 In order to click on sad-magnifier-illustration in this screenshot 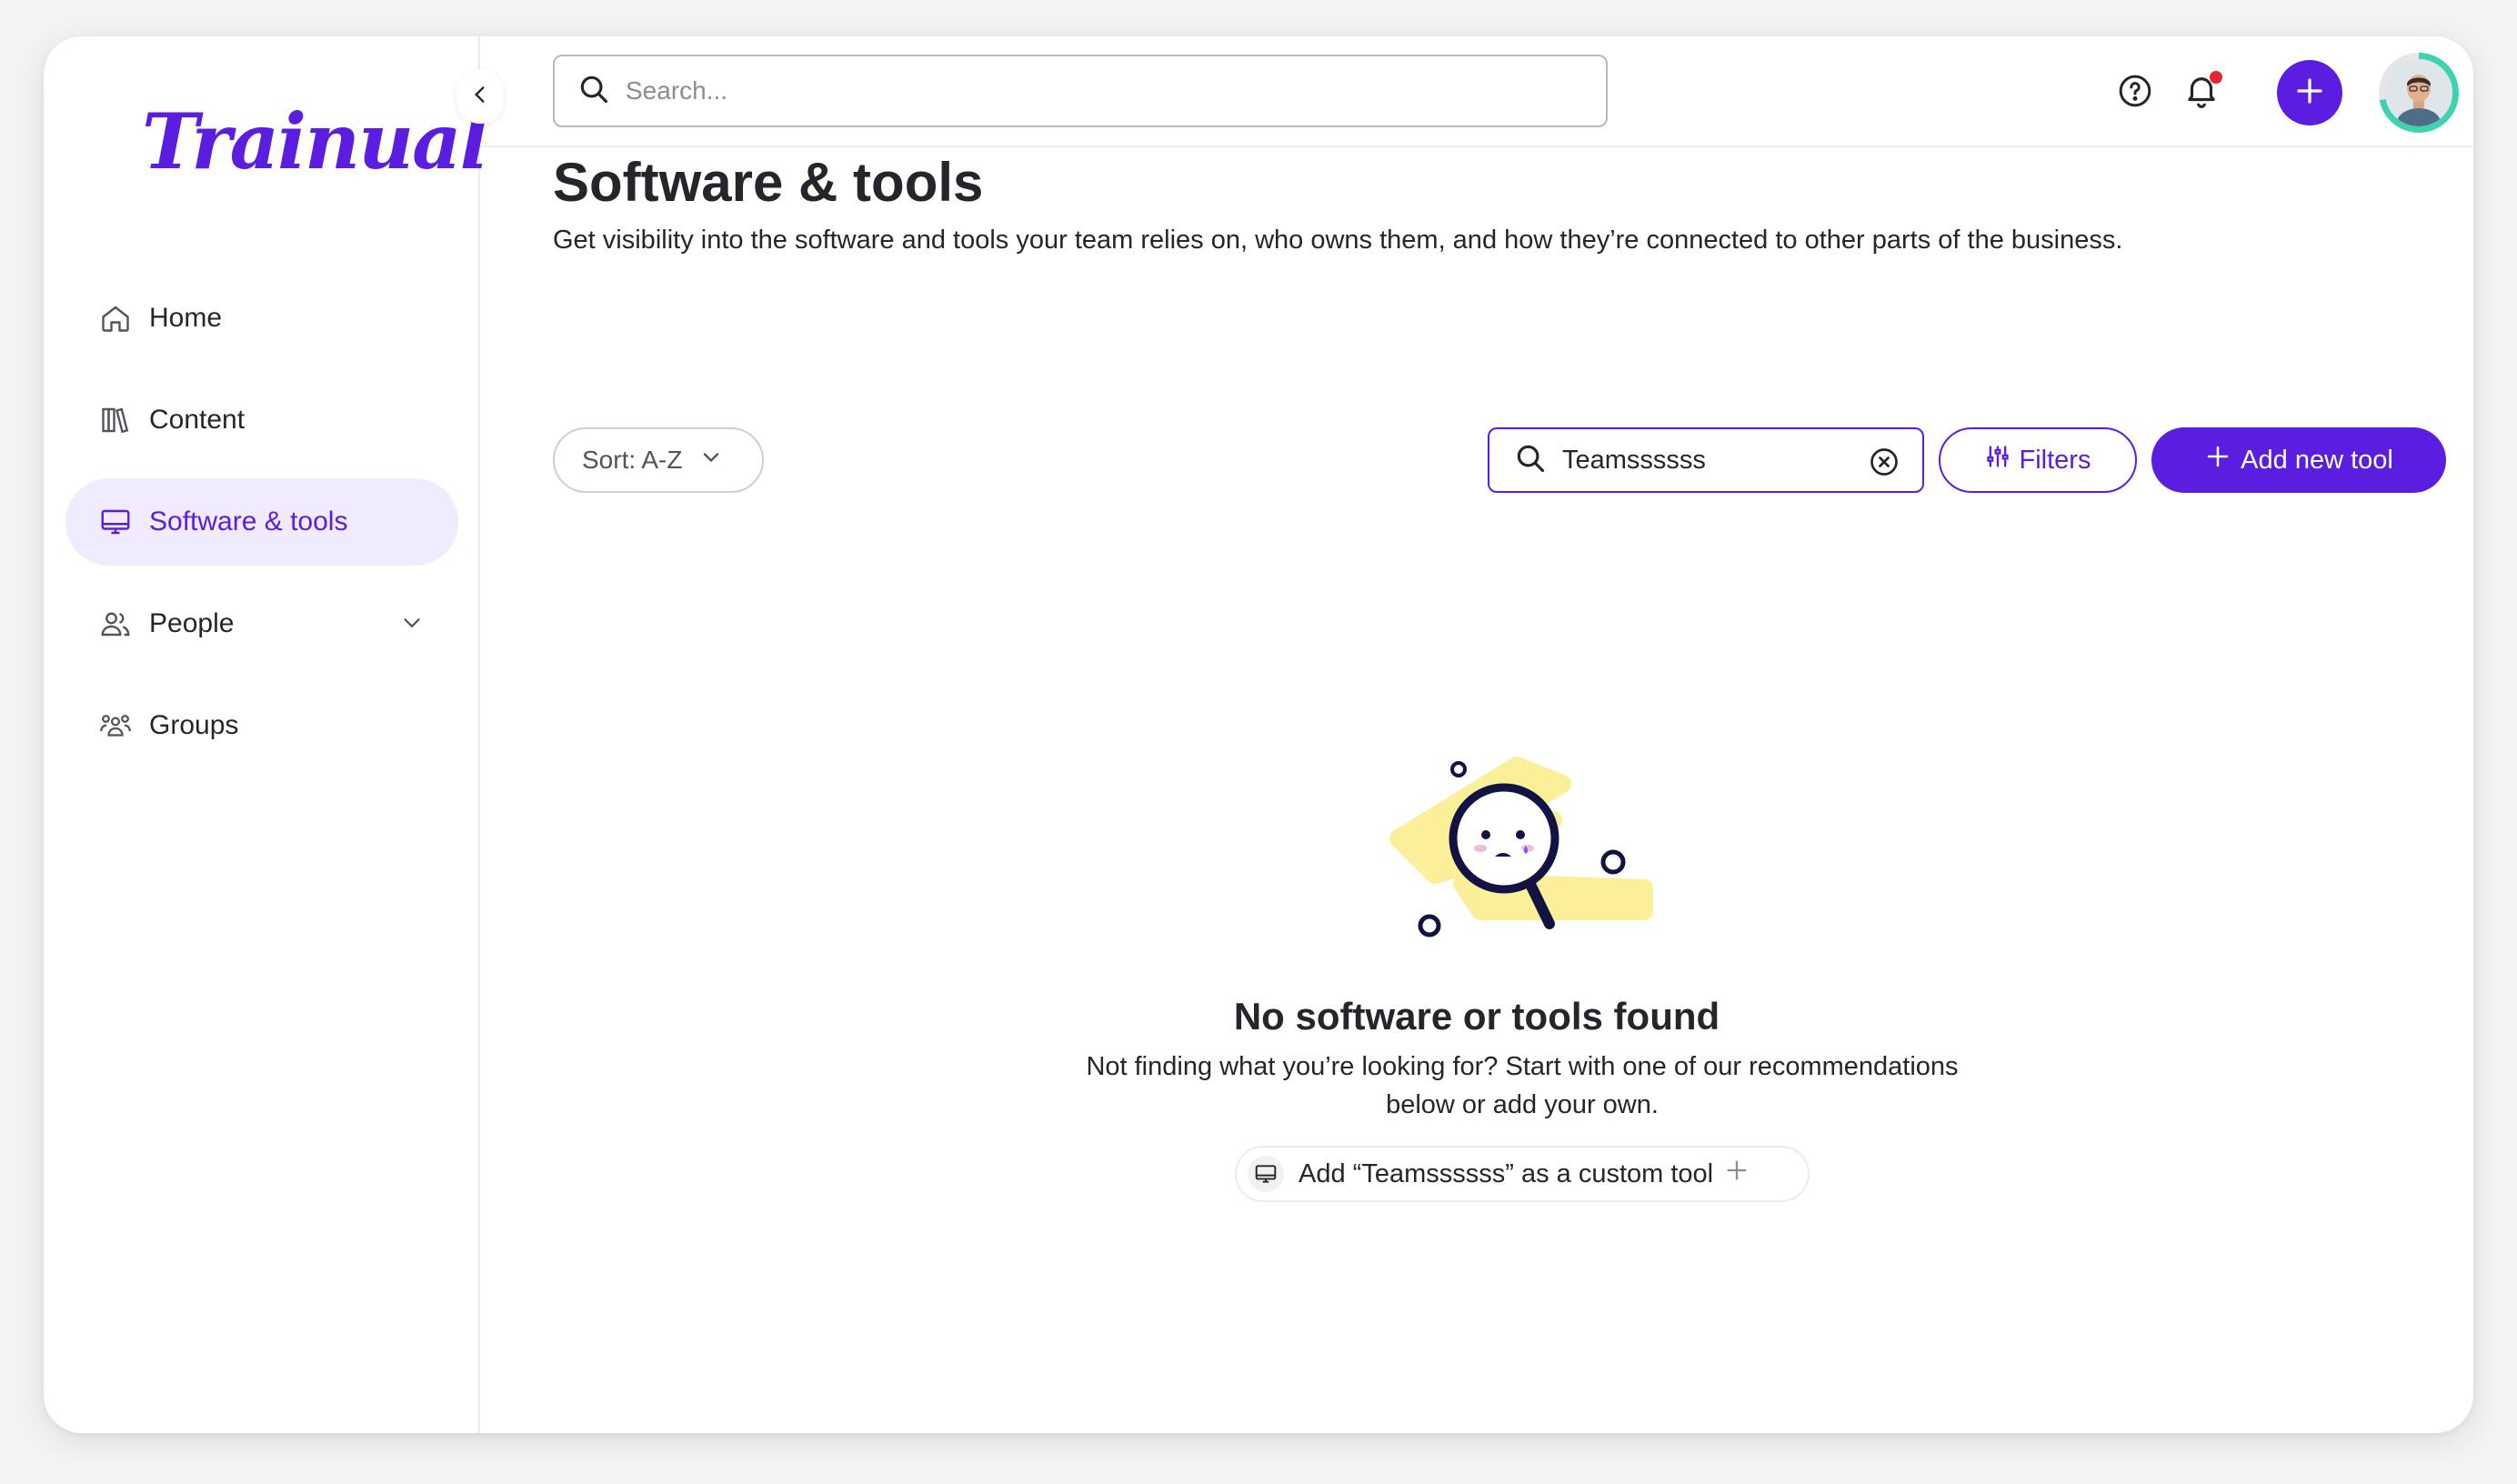, I will do `click(1526, 839)`.